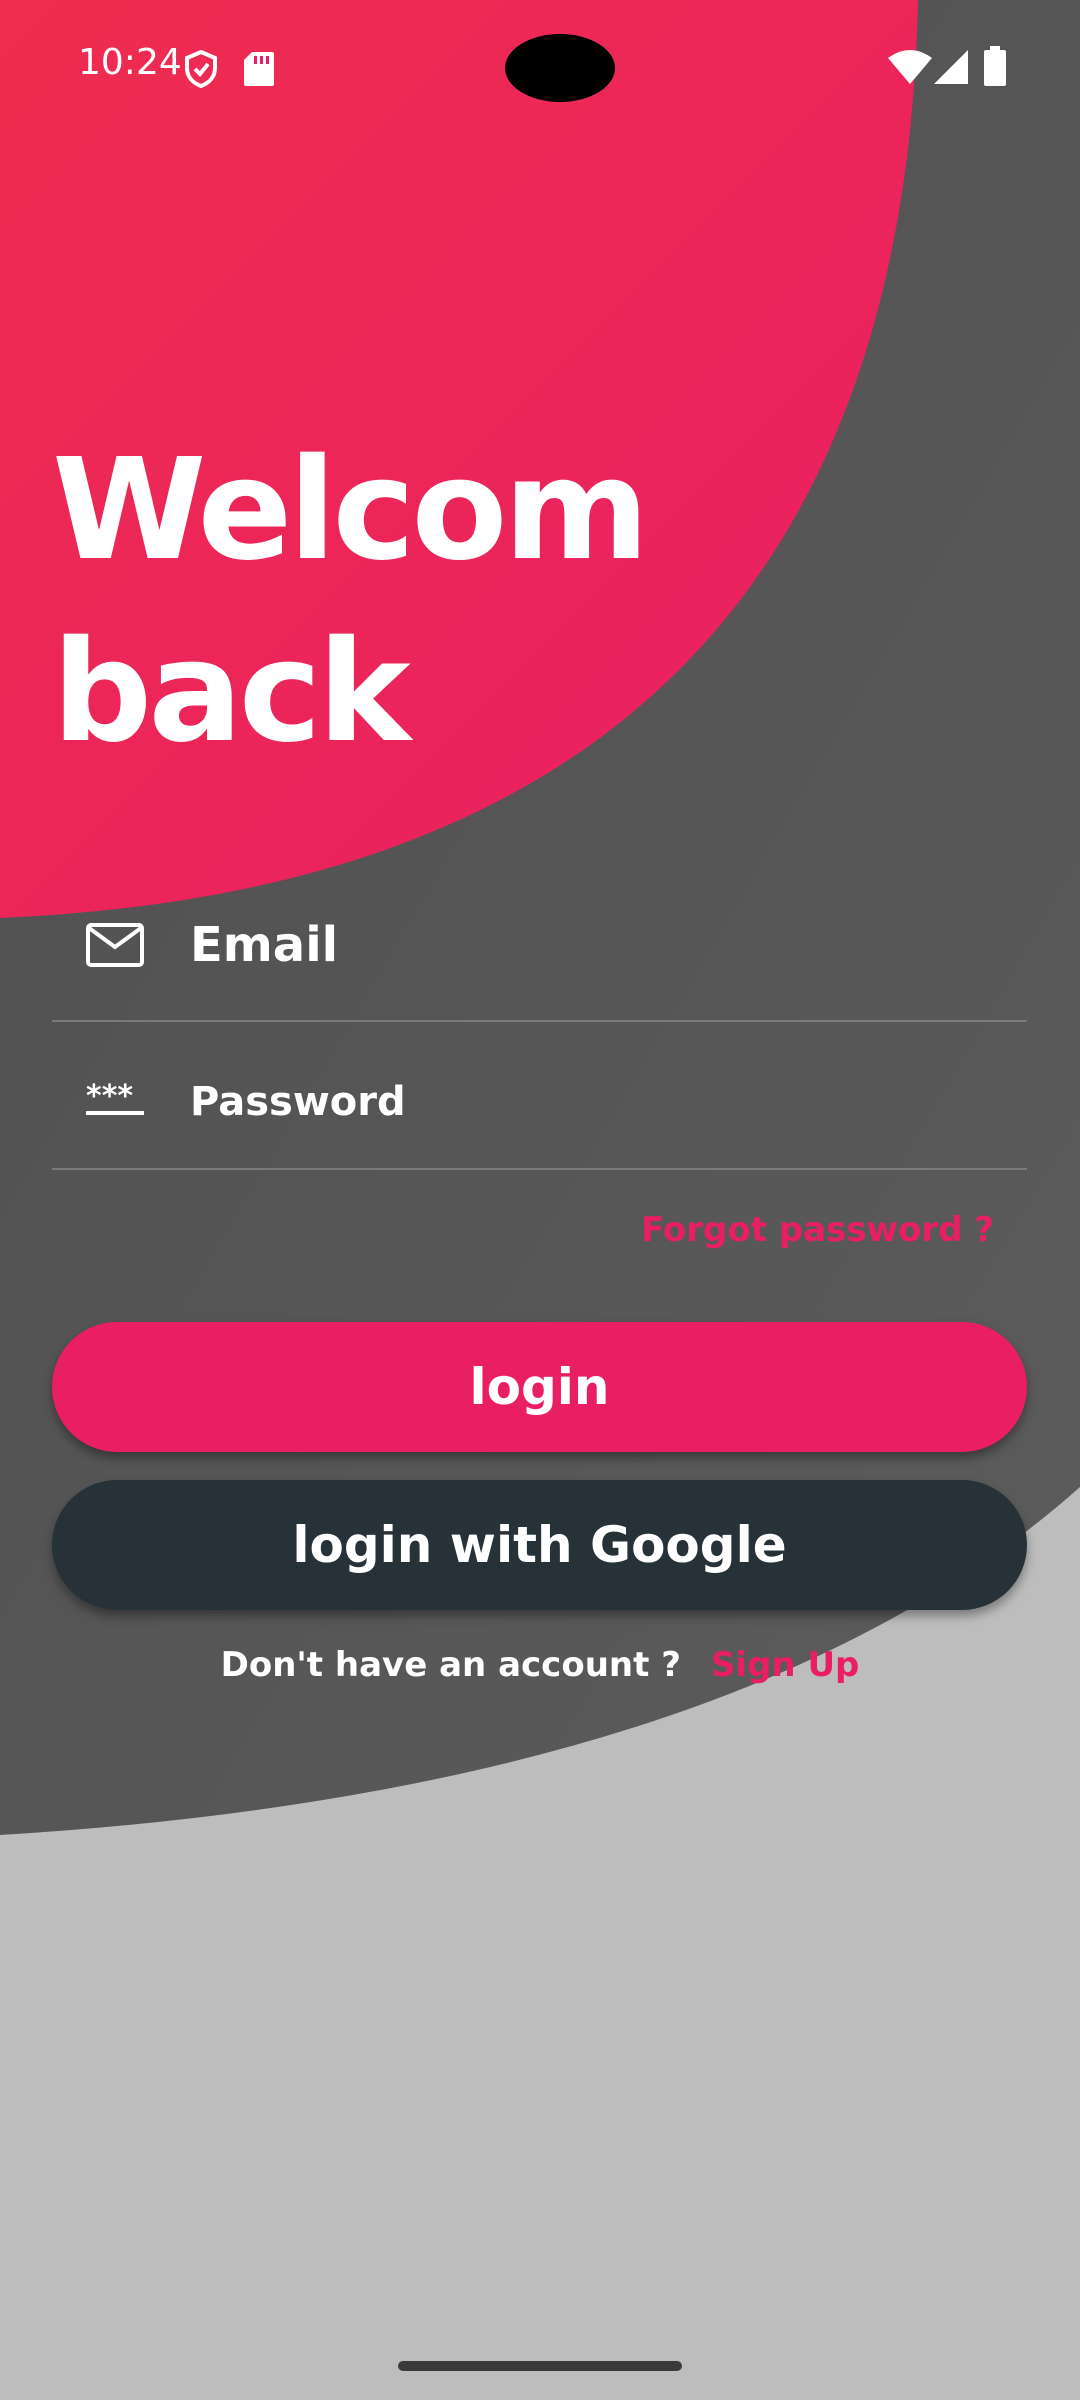 Image resolution: width=1080 pixels, height=2400 pixels. What do you see at coordinates (539, 1387) in the screenshot?
I see `login-button: login` at bounding box center [539, 1387].